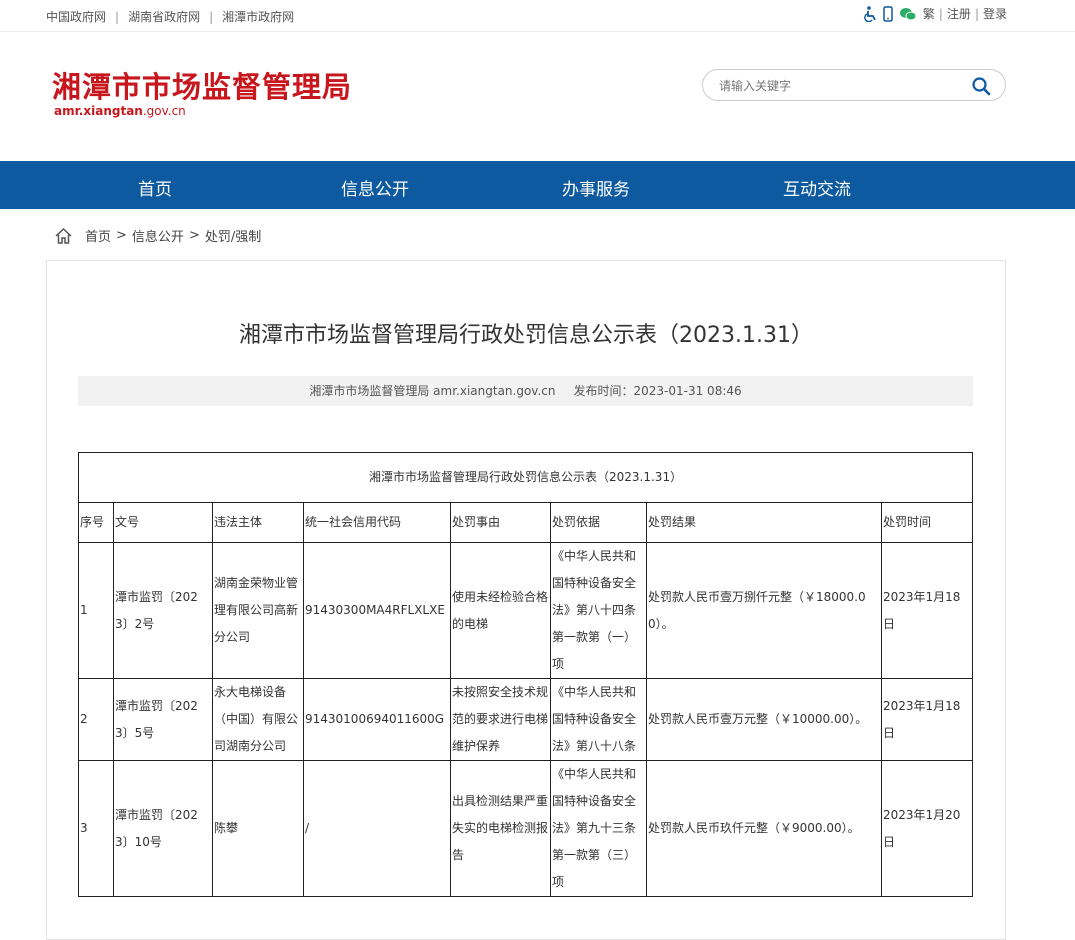 The height and width of the screenshot is (940, 1075). What do you see at coordinates (377, 610) in the screenshot?
I see `table-cell: 91430300MA4RFLXLXE` at bounding box center [377, 610].